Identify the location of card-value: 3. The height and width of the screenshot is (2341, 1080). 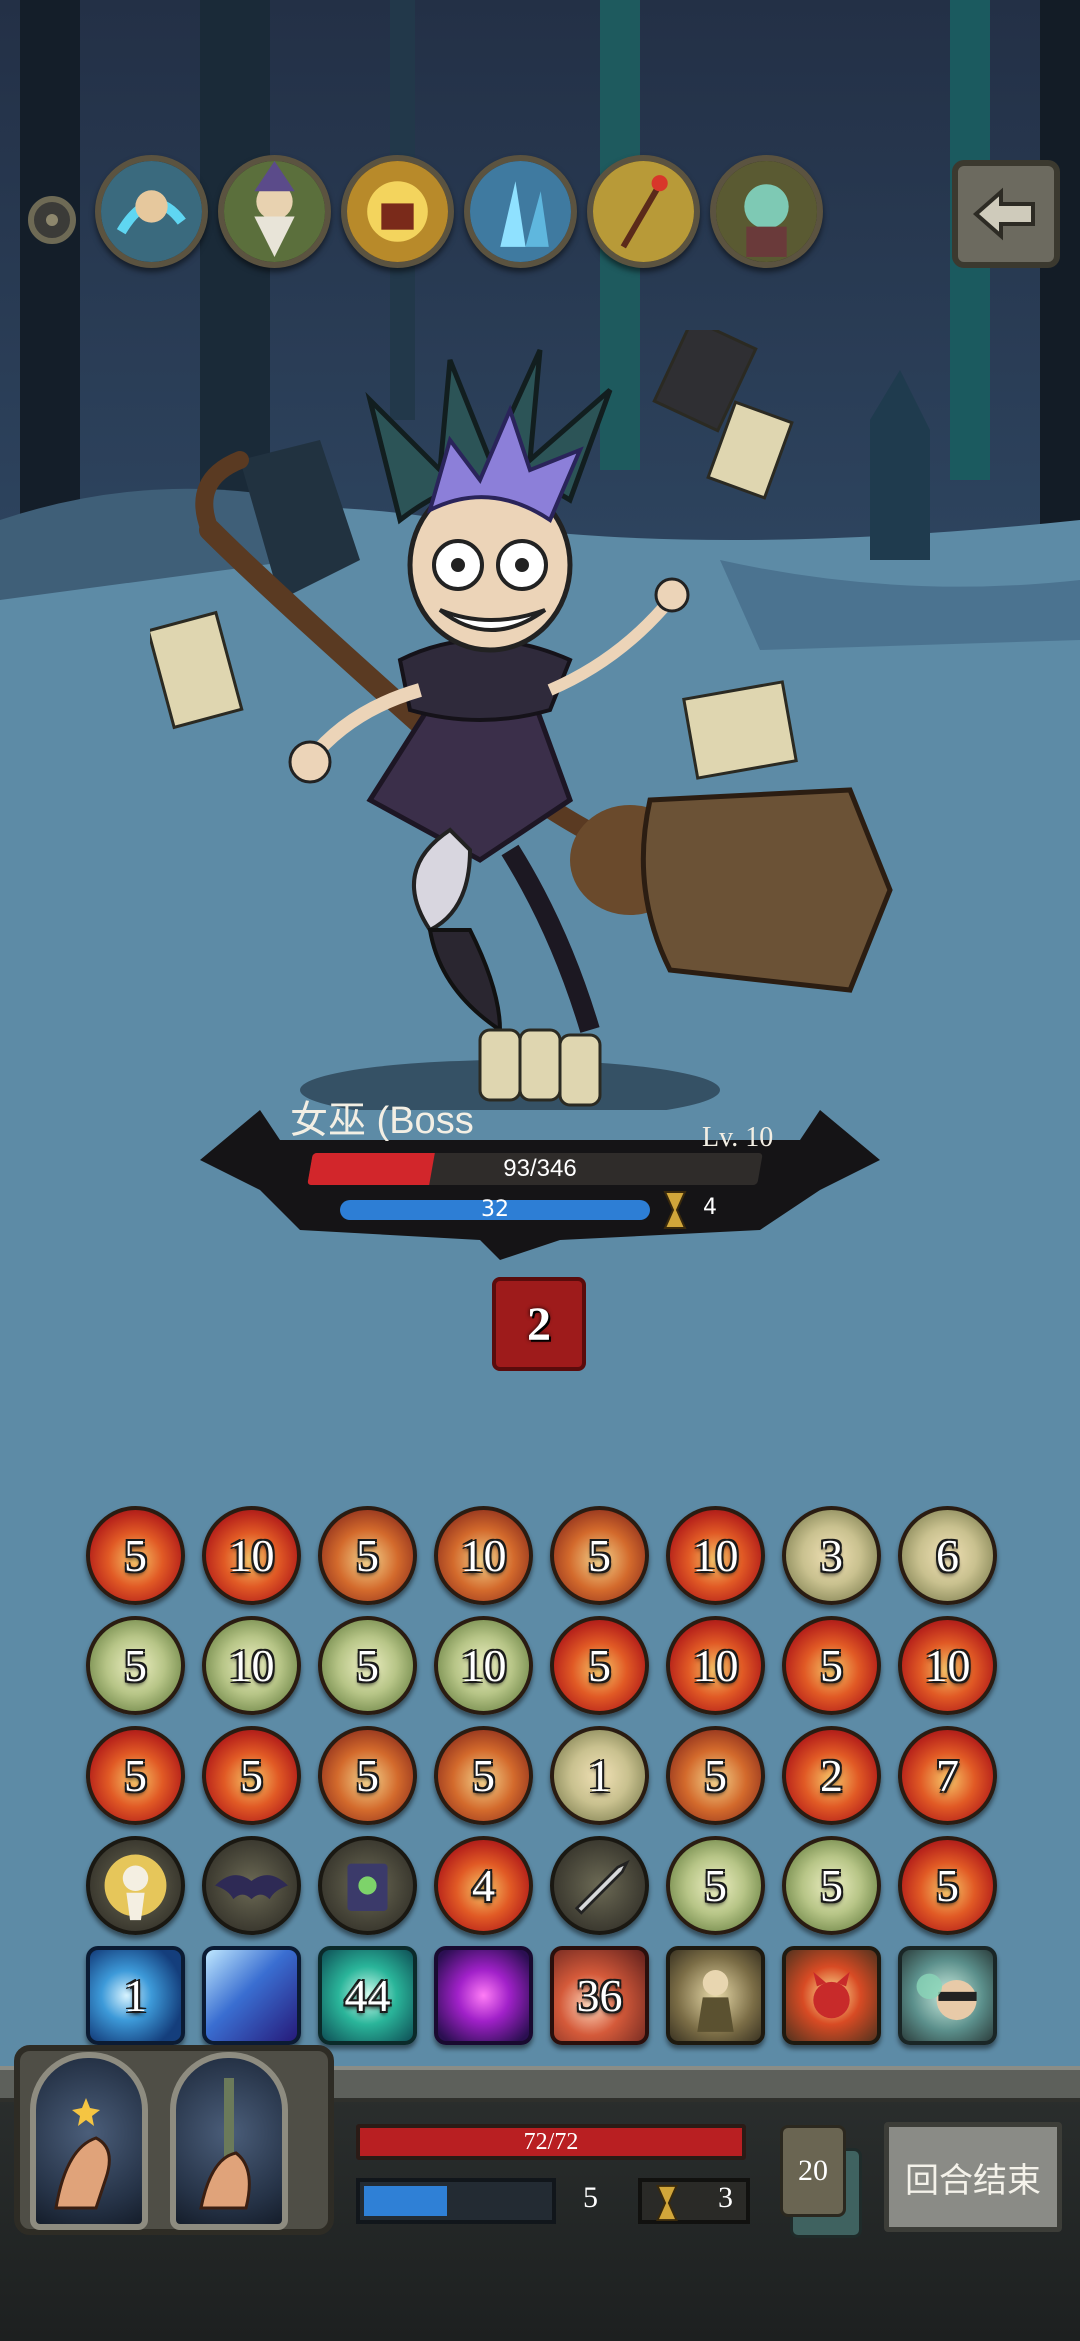
(831, 1555).